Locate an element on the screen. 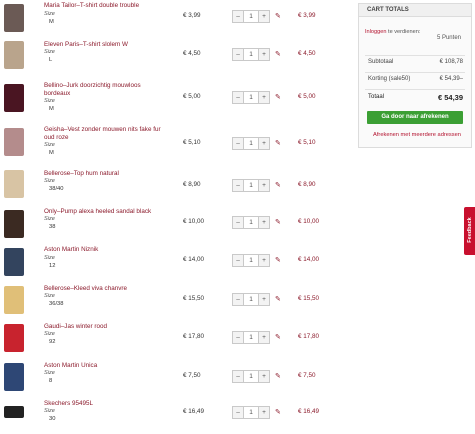 Image resolution: width=475 pixels, height=434 pixels. unit-price: € 10,00 is located at coordinates (194, 221).